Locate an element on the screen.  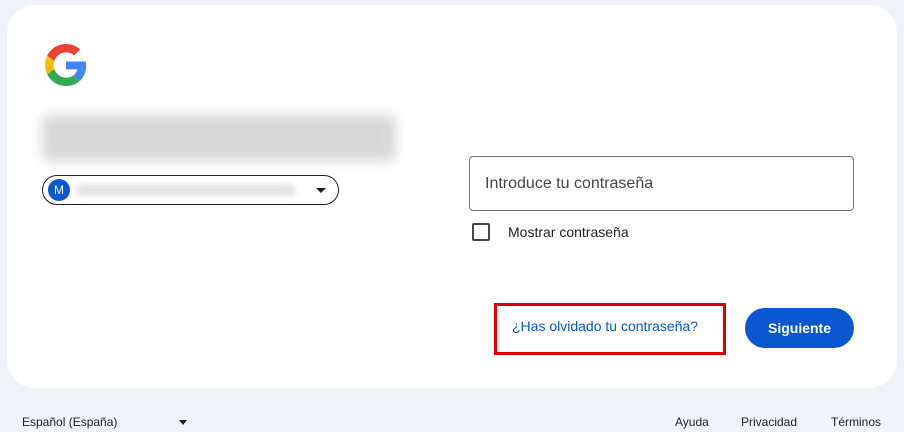
google-logo is located at coordinates (66, 65).